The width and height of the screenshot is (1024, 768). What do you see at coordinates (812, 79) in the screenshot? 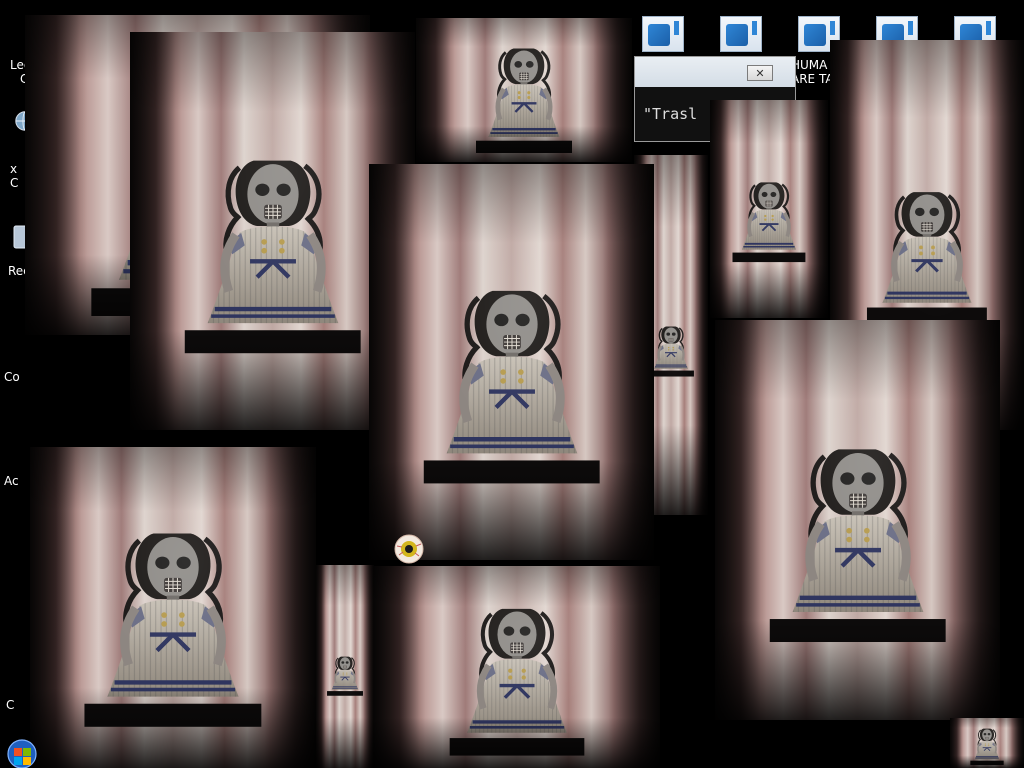
I see `desktop-file-label-line2: ARE TA` at bounding box center [812, 79].